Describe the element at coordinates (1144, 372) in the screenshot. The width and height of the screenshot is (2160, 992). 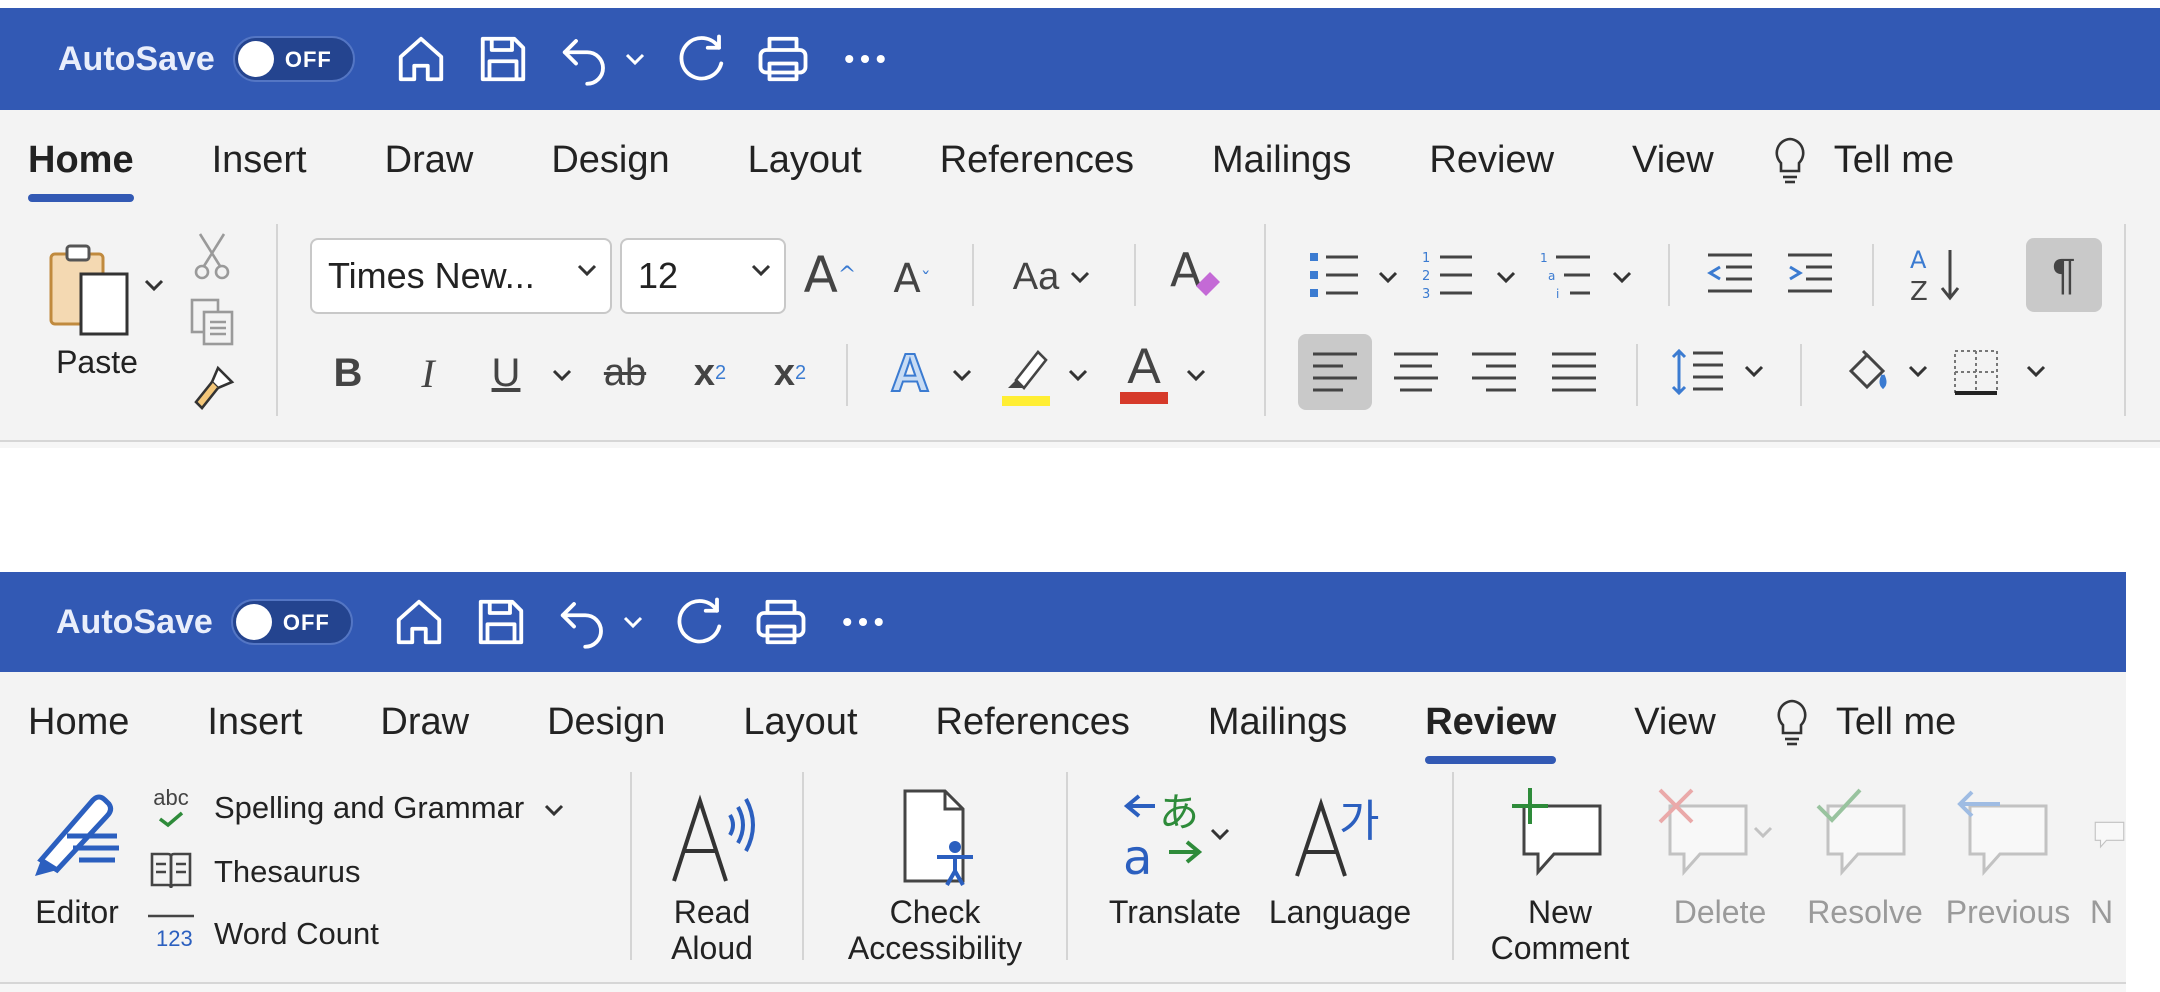
I see `font-color-button: A` at that location.